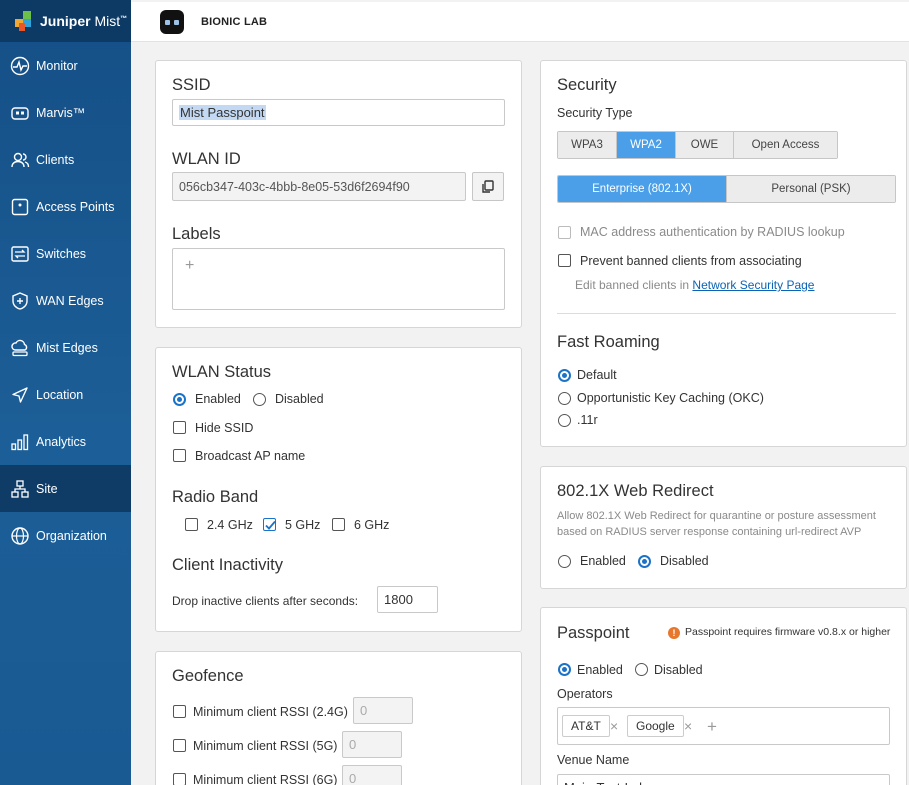  Describe the element at coordinates (520, 22) in the screenshot. I see `top-bar: BIONIC LAB` at that location.